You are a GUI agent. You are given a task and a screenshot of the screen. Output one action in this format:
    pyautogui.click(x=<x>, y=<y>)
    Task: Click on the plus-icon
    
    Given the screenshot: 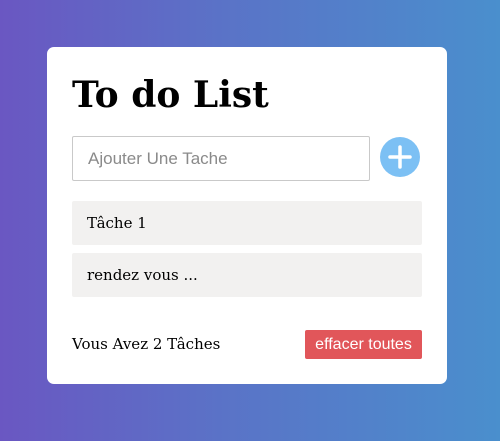 What is the action you would take?
    pyautogui.click(x=400, y=157)
    